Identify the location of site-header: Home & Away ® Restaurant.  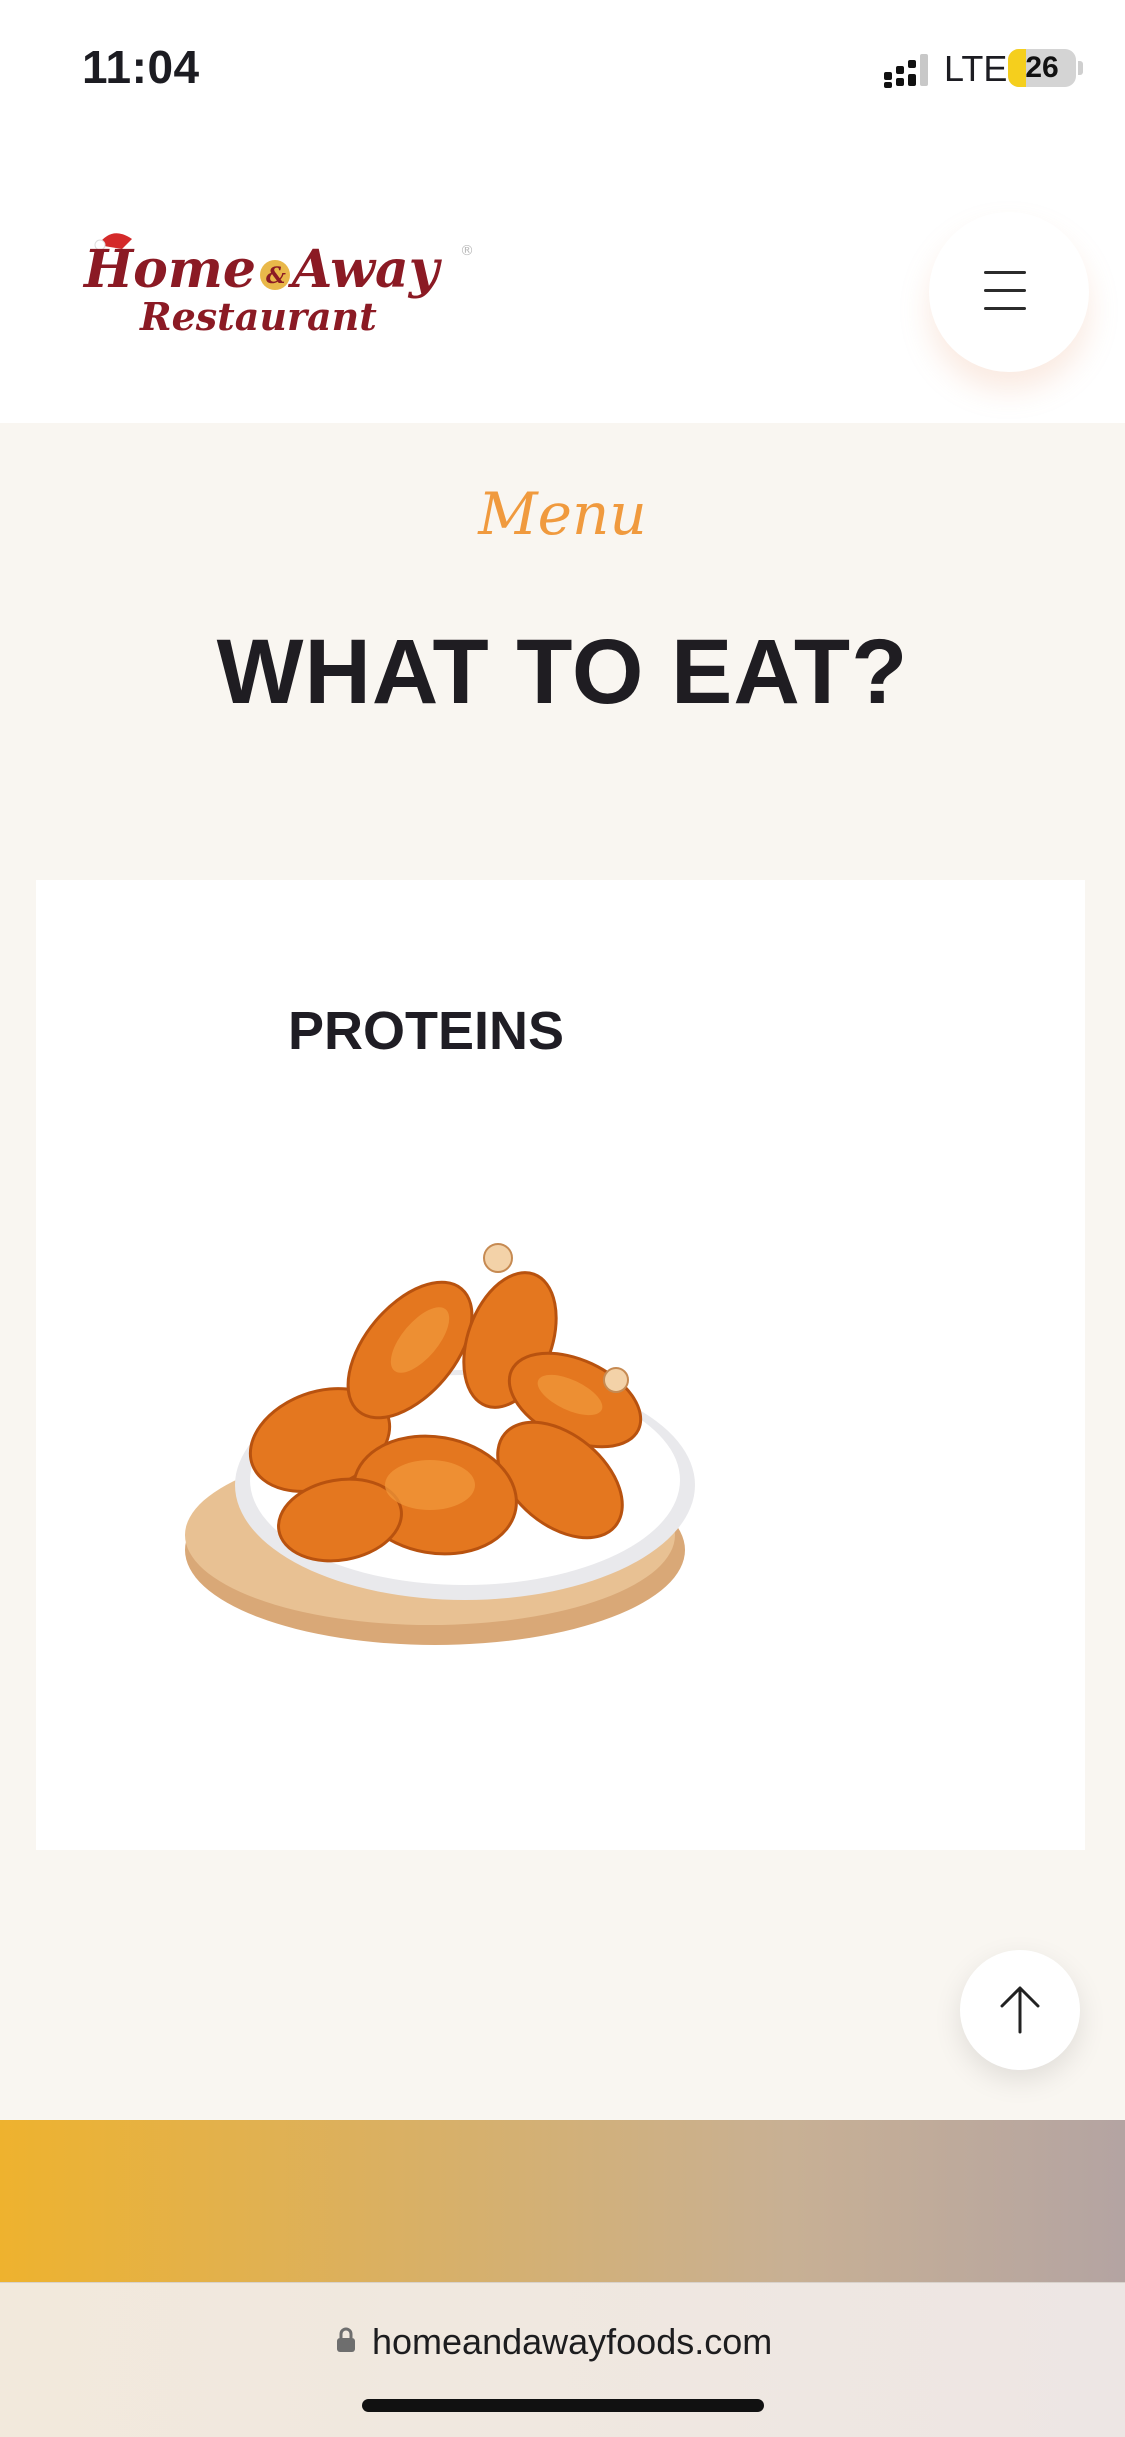
(562, 281).